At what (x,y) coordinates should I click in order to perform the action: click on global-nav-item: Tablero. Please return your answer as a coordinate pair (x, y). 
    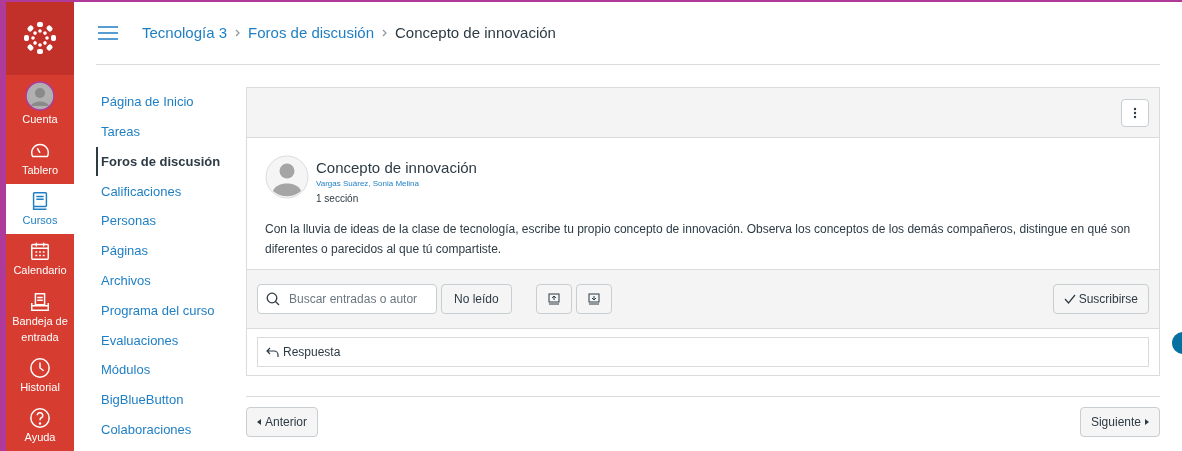
    Looking at the image, I should click on (40, 159).